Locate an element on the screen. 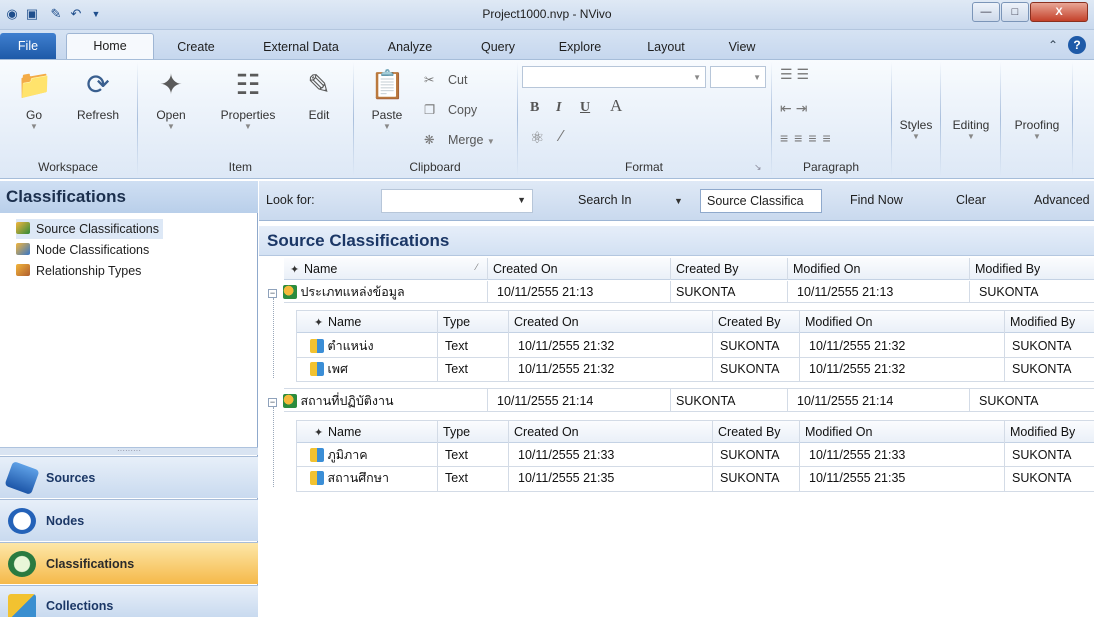 This screenshot has width=1094, height=617. column-header-modified-on: Modified On is located at coordinates (826, 269).